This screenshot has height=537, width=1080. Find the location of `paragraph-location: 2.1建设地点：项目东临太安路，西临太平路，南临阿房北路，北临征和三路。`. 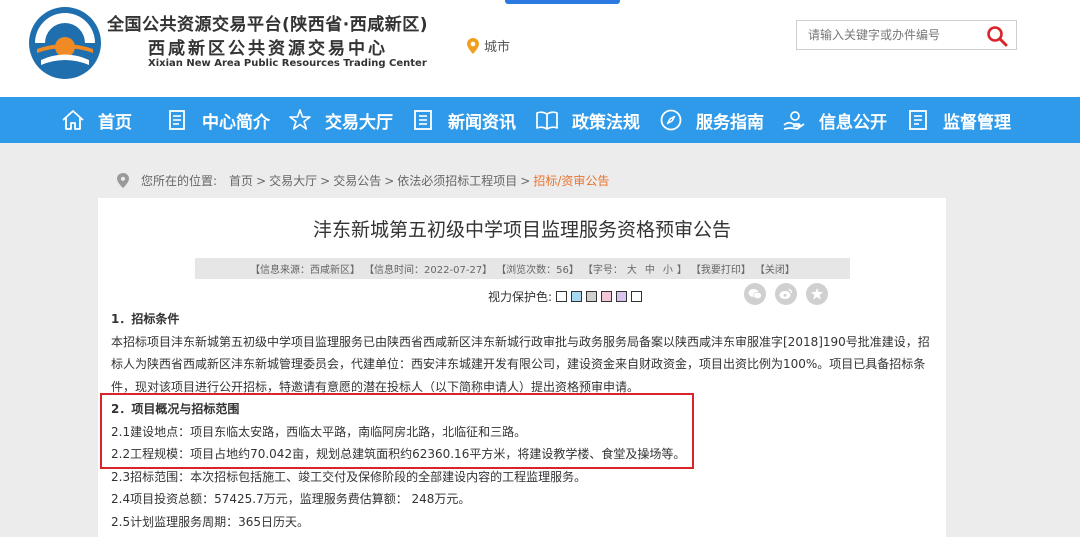

paragraph-location: 2.1建设地点：项目东临太安路，西临太平路，南临阿房北路，北临征和三路。 is located at coordinates (319, 431).